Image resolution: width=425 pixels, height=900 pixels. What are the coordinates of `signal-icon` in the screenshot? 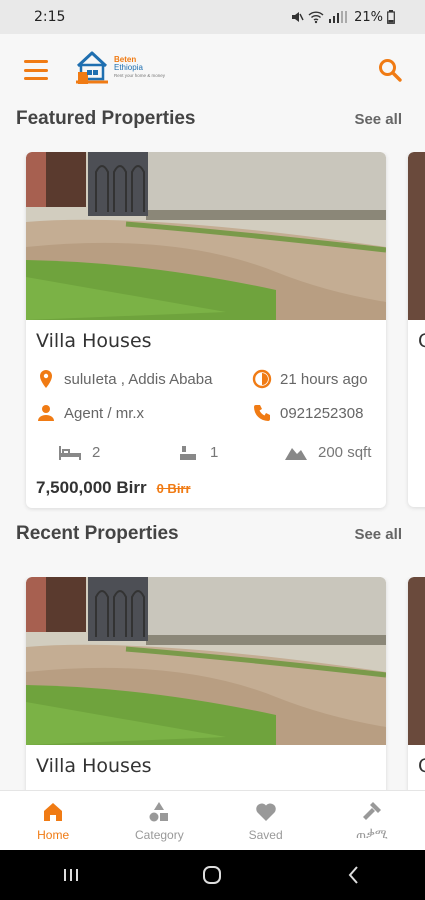 It's located at (338, 17).